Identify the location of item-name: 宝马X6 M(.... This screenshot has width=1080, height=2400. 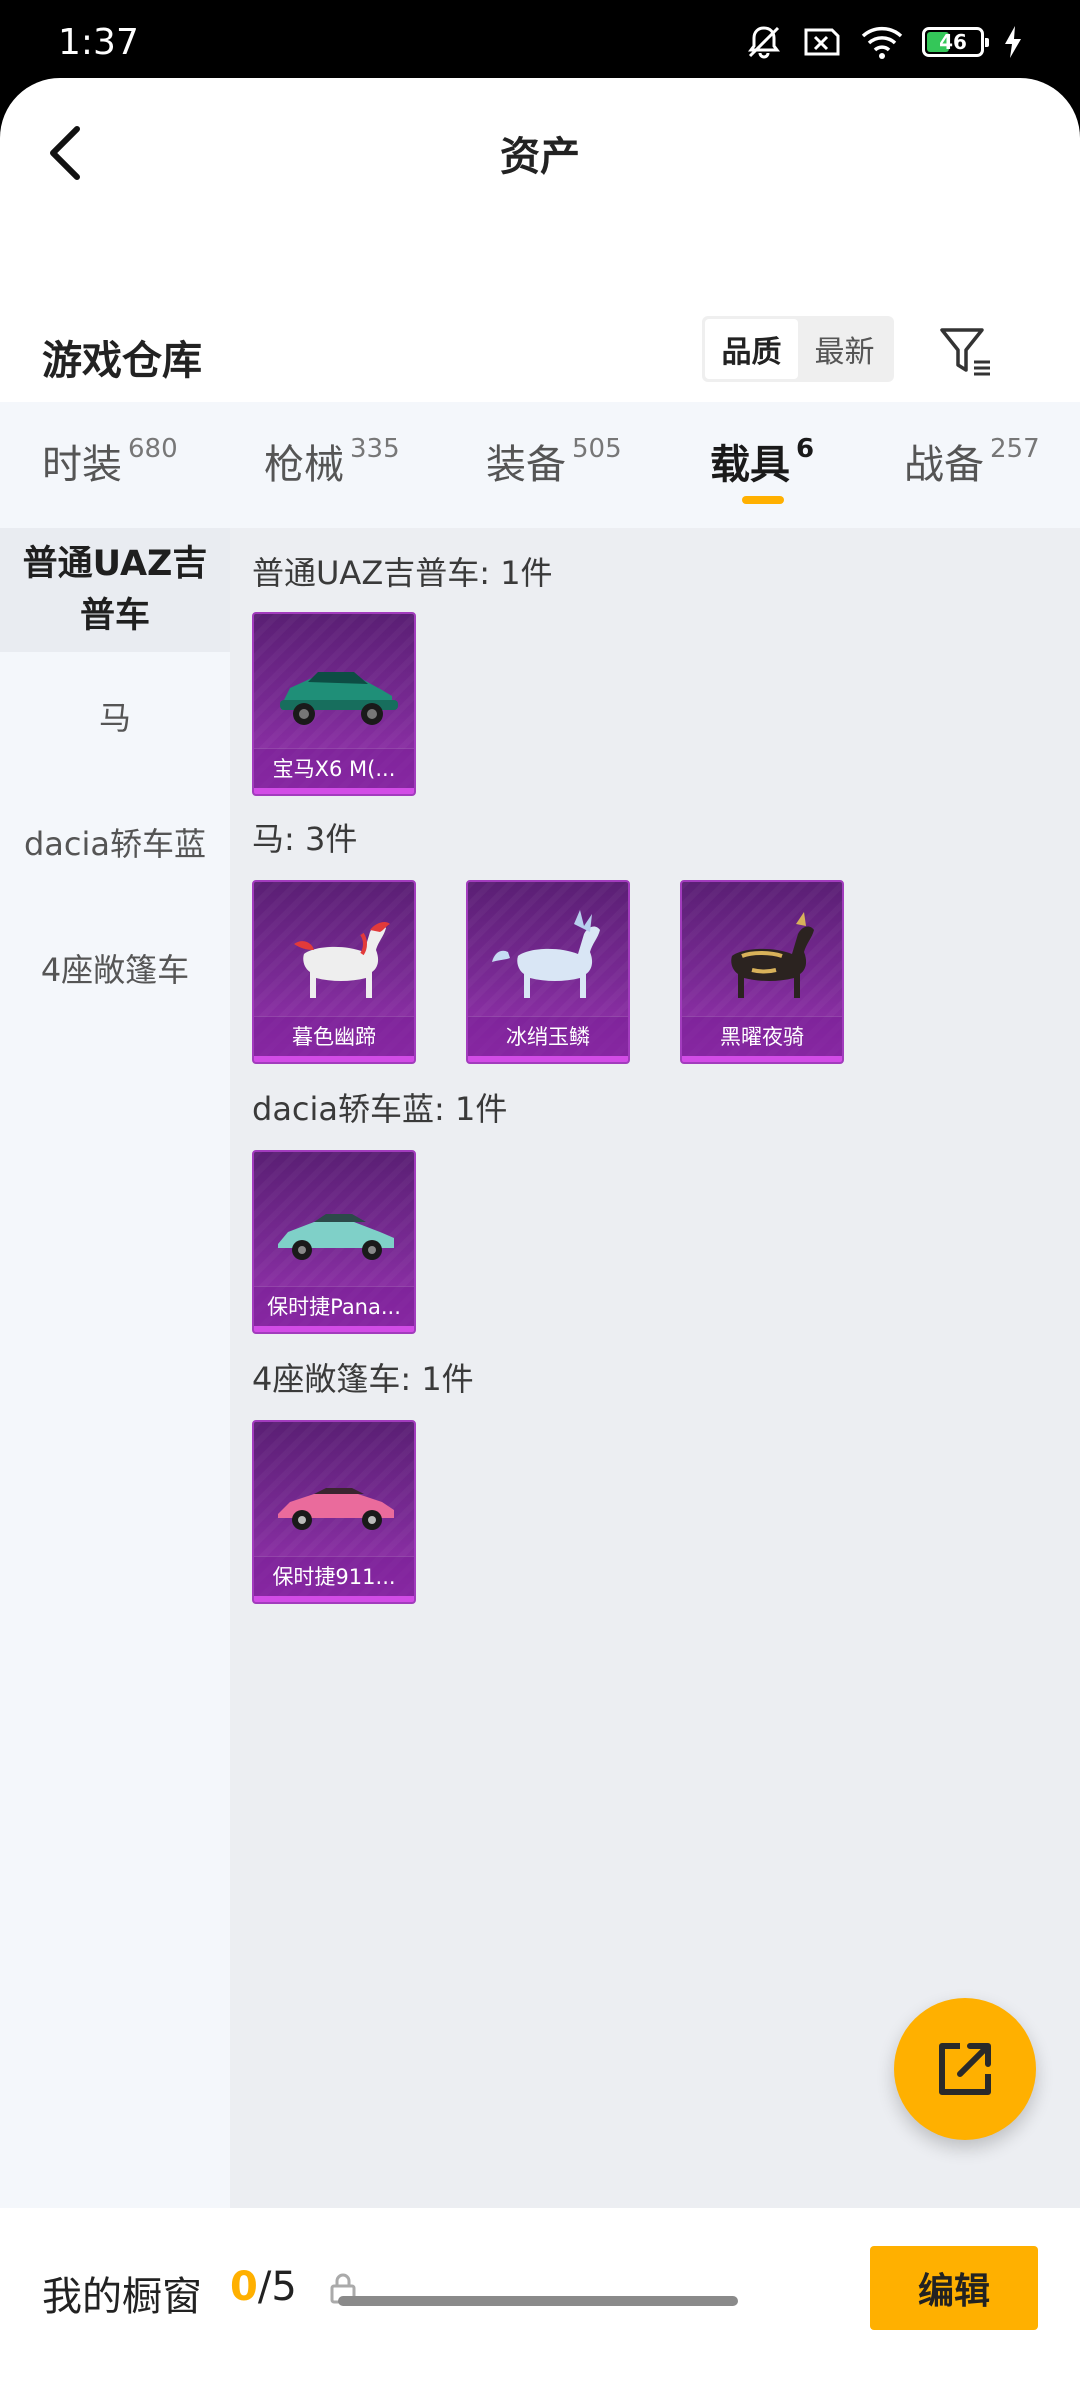
(334, 768).